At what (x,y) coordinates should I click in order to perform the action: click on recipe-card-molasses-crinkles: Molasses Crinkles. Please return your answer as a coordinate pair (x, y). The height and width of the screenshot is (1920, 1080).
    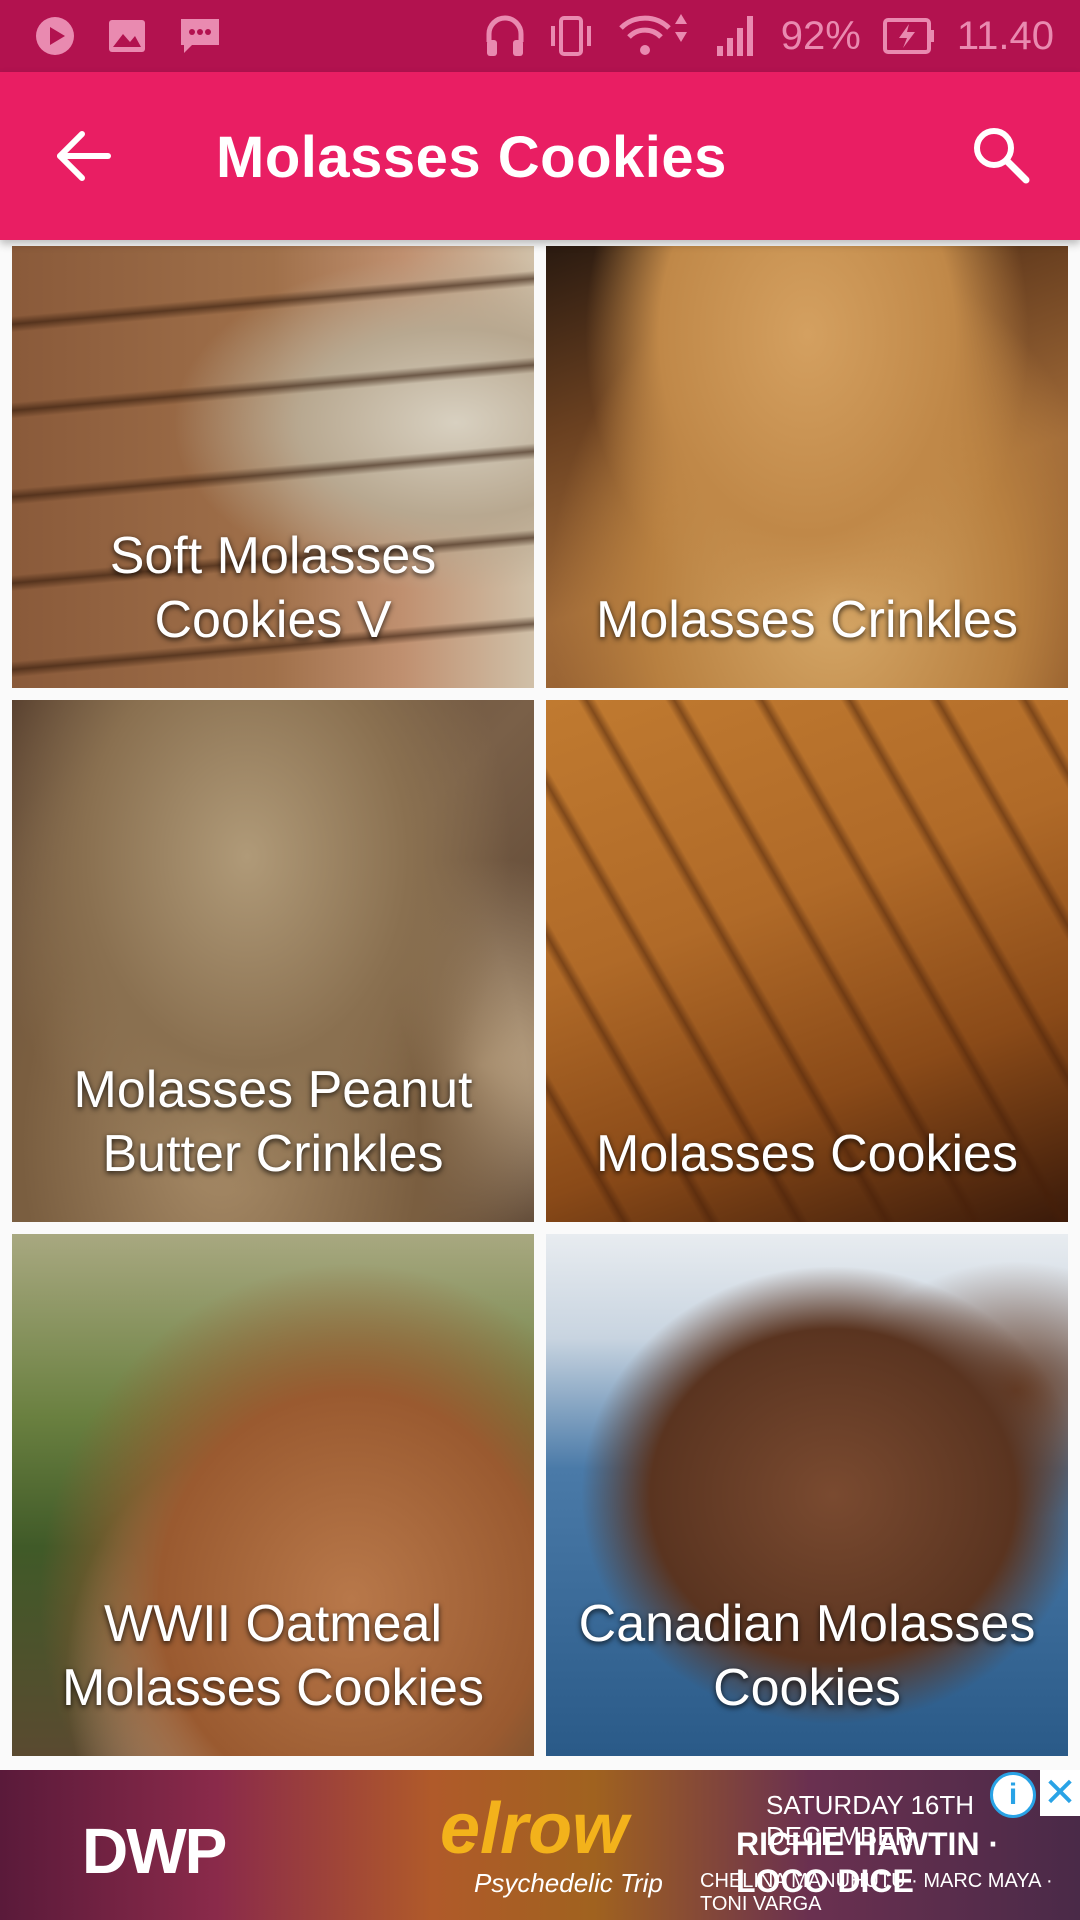
    Looking at the image, I should click on (807, 467).